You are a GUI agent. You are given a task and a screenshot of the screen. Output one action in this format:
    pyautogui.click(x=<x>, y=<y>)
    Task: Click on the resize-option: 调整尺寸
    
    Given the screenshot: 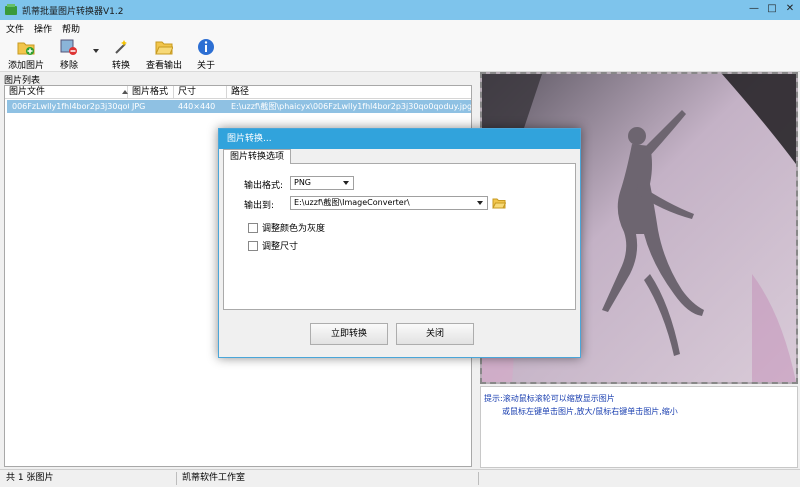 What is the action you would take?
    pyautogui.click(x=273, y=245)
    